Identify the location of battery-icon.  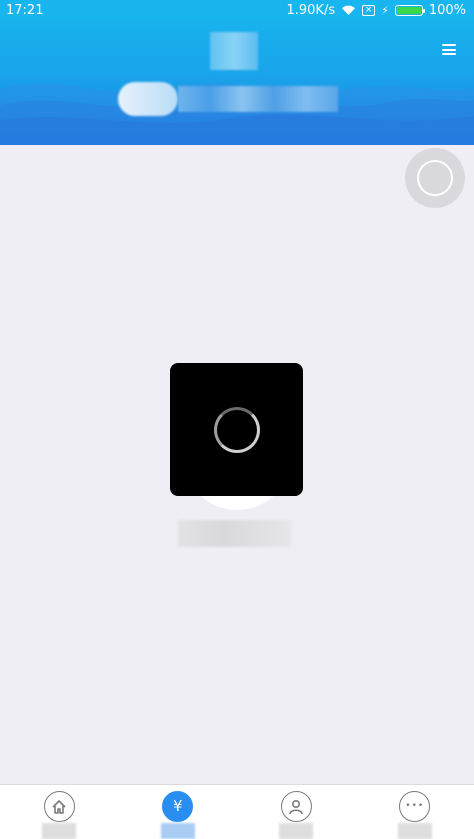
(409, 10).